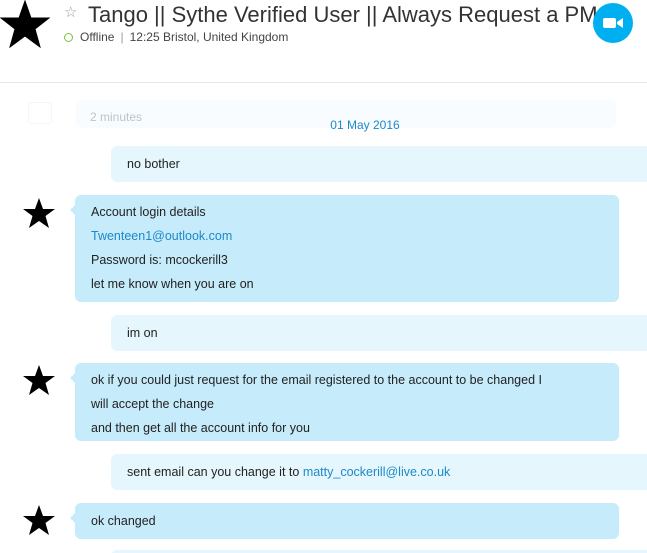 The height and width of the screenshot is (553, 647). What do you see at coordinates (68, 37) in the screenshot?
I see `presence-ring-icon` at bounding box center [68, 37].